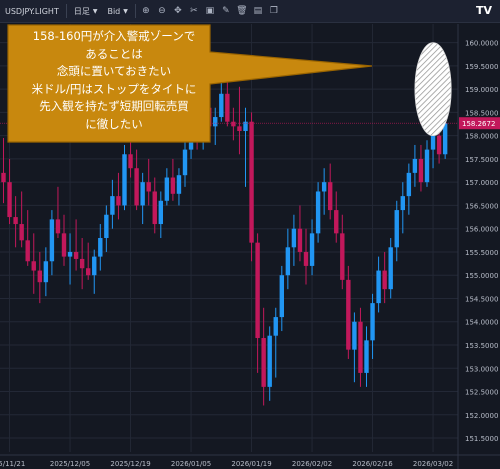  I want to click on save-icon: ▣, so click(210, 11).